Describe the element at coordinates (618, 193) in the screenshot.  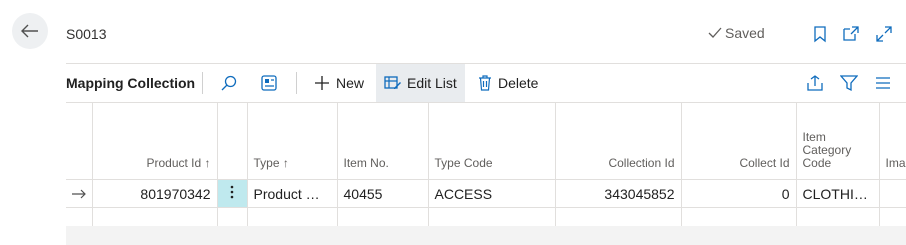
I see `cell-collection-id: 343045852` at that location.